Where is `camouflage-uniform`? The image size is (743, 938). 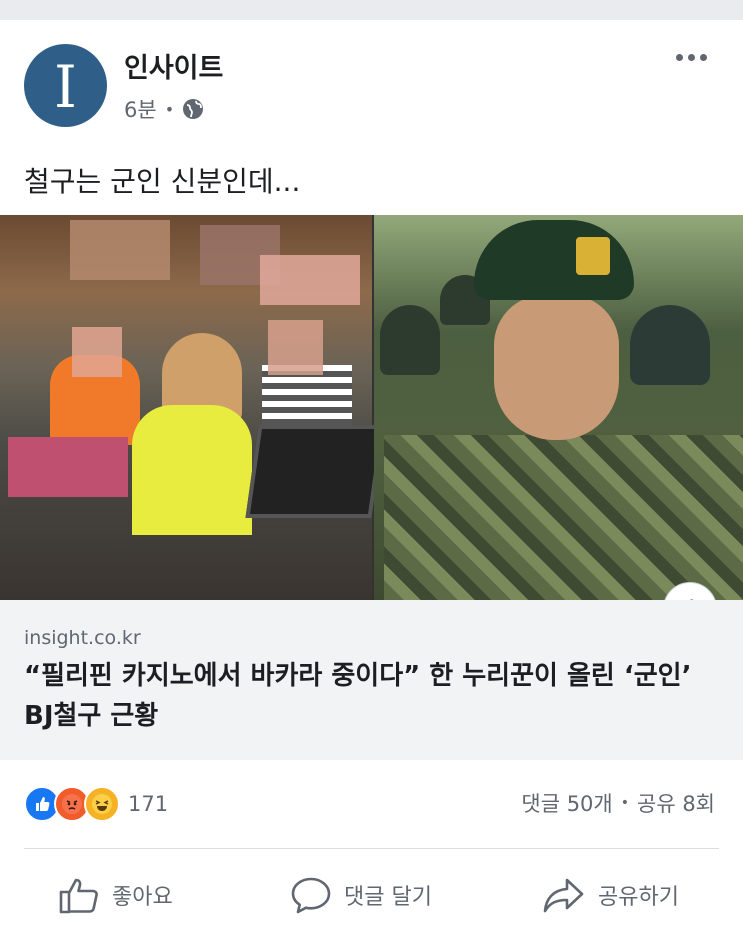 camouflage-uniform is located at coordinates (563, 517).